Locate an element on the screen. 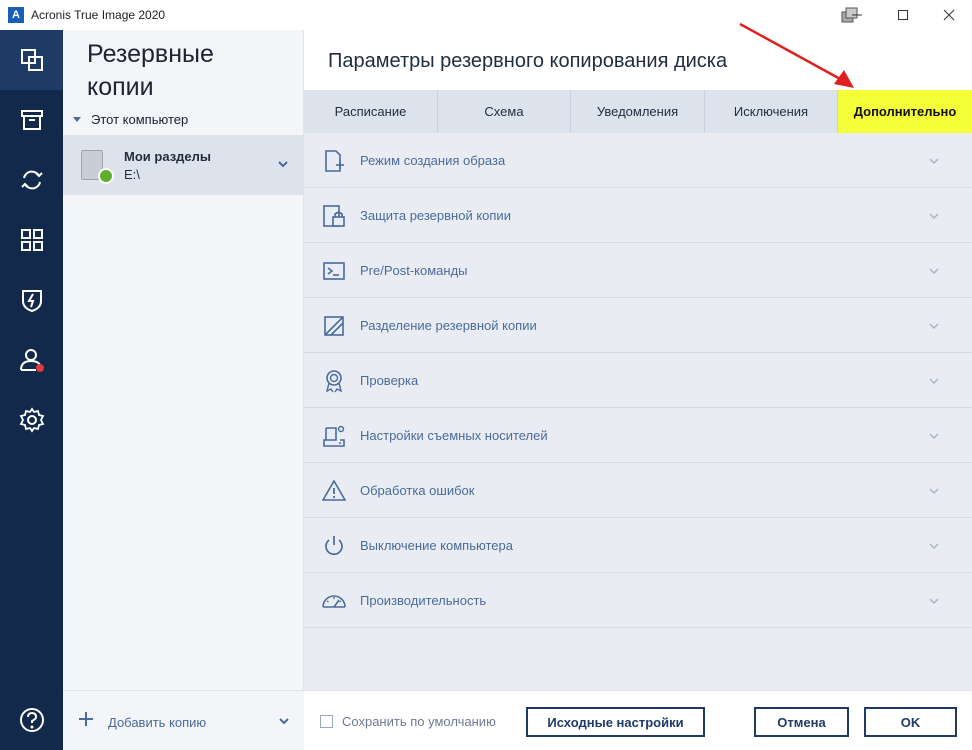 The height and width of the screenshot is (750, 972). option-backup-protection: Защита резервной копии is located at coordinates (638, 215).